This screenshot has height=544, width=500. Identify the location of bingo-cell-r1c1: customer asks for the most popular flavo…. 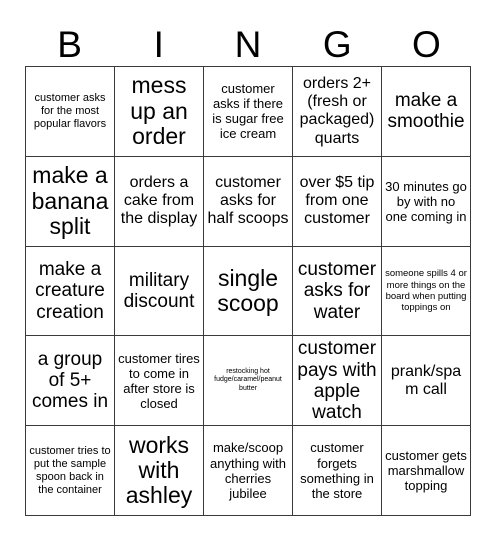
(70, 112).